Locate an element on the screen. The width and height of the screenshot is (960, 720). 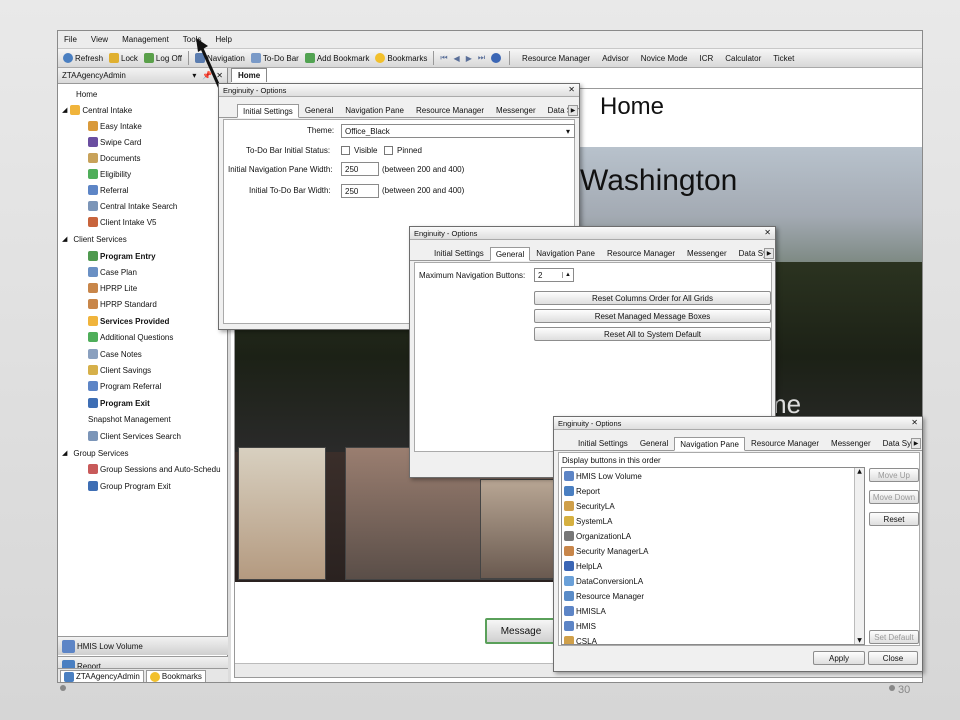
tree-documents: Documents is located at coordinates (114, 158).